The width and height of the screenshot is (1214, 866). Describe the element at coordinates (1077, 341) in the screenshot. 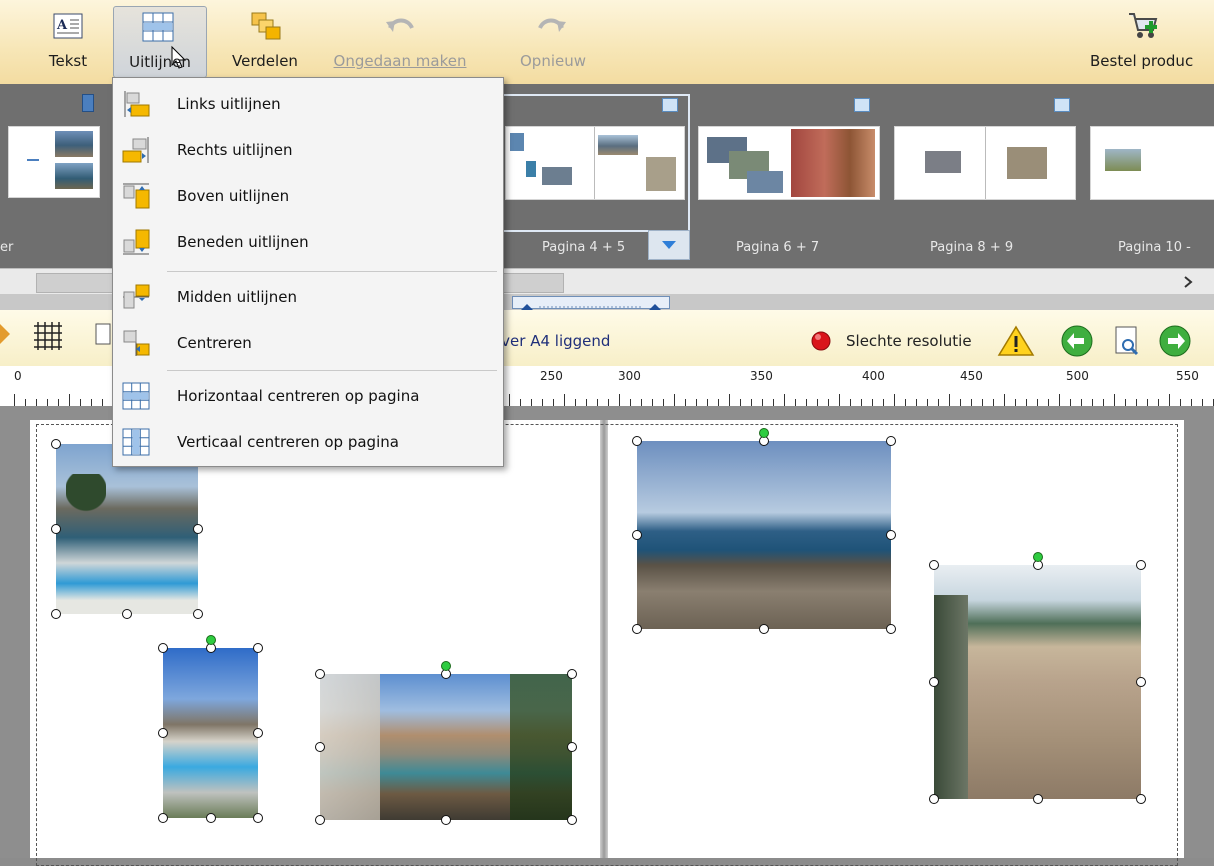

I see `previous-page-icon` at that location.